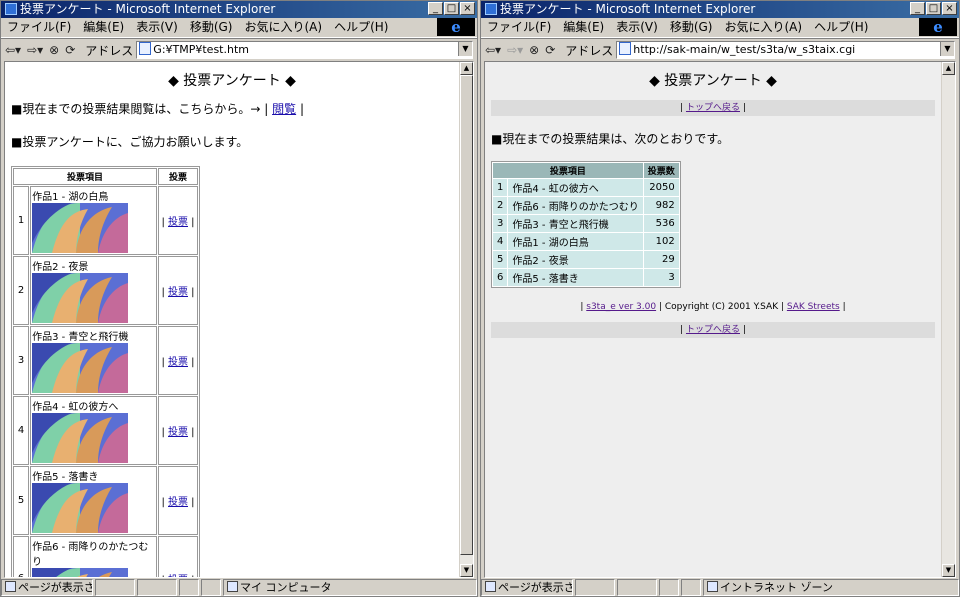  What do you see at coordinates (157, 109) in the screenshot?
I see `results-line: ■現在までの投票結果閲覧は、こちらから。→ | 閲覧 |` at bounding box center [157, 109].